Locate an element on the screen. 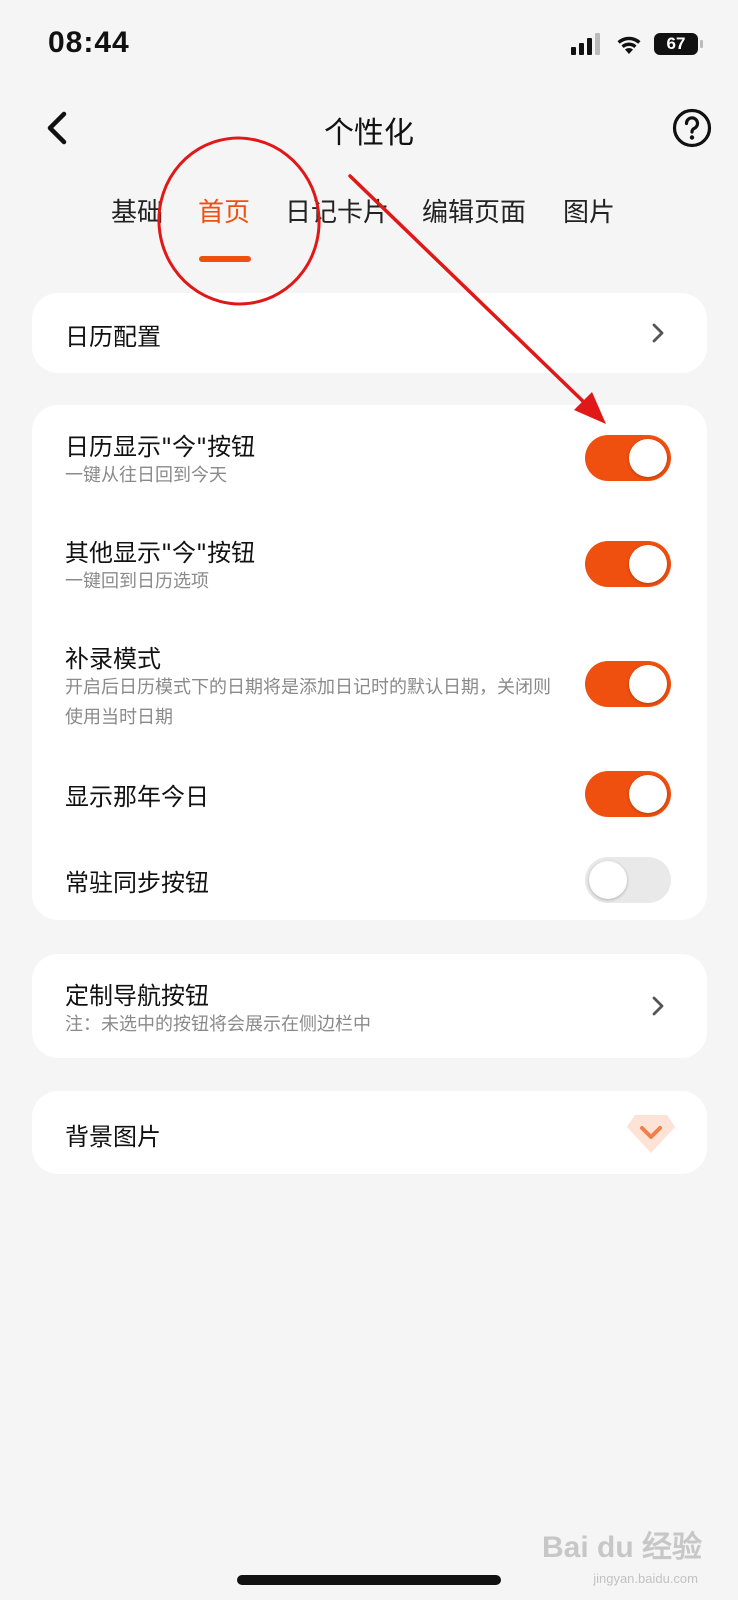 This screenshot has width=738, height=1600. custom-nav-subtitle: 注：未选中的按钮将会展示在侧边栏中 is located at coordinates (218, 1024).